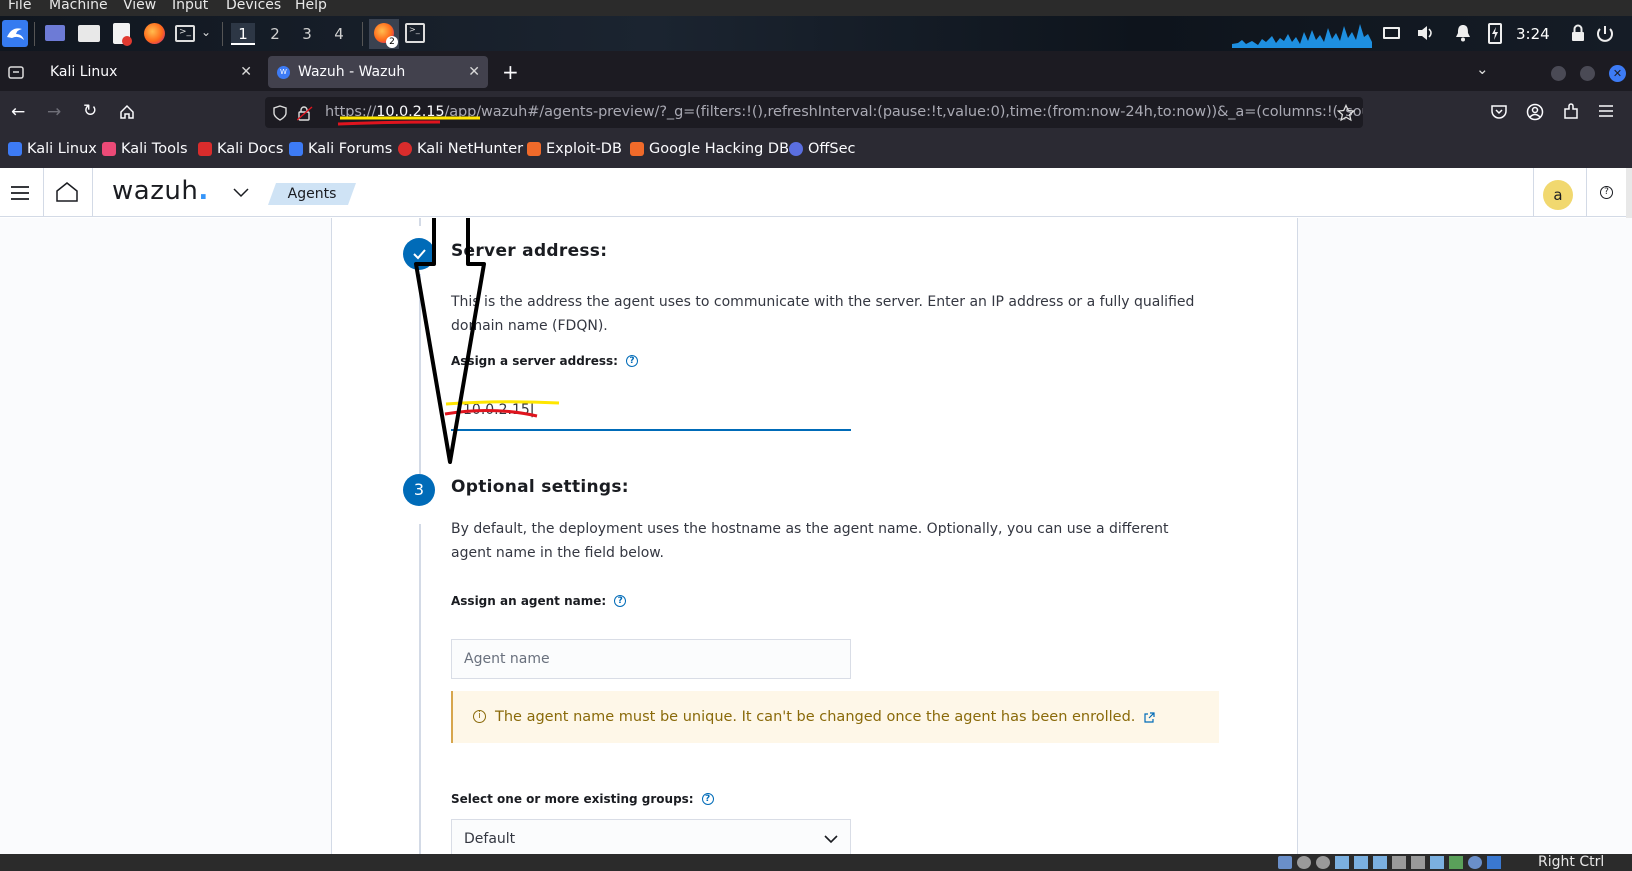  Describe the element at coordinates (460, 149) in the screenshot. I see `bookmark-kali-nethunter: Kali NetHunter` at that location.